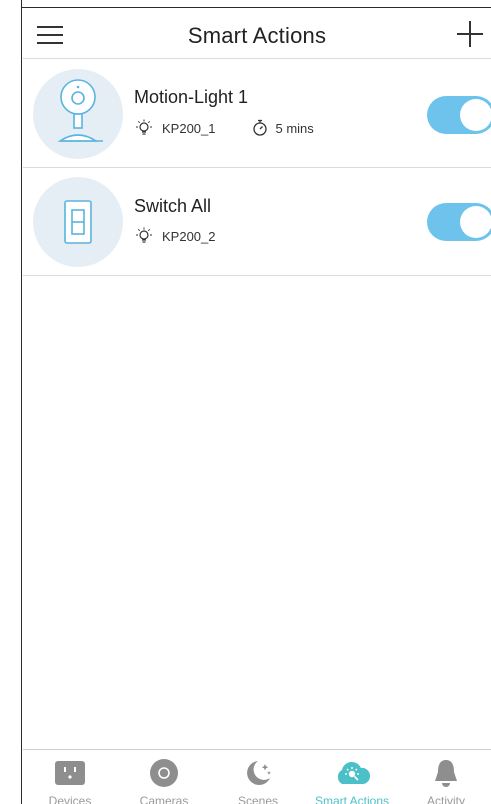  What do you see at coordinates (256, 4) in the screenshot?
I see `window-top-edge` at bounding box center [256, 4].